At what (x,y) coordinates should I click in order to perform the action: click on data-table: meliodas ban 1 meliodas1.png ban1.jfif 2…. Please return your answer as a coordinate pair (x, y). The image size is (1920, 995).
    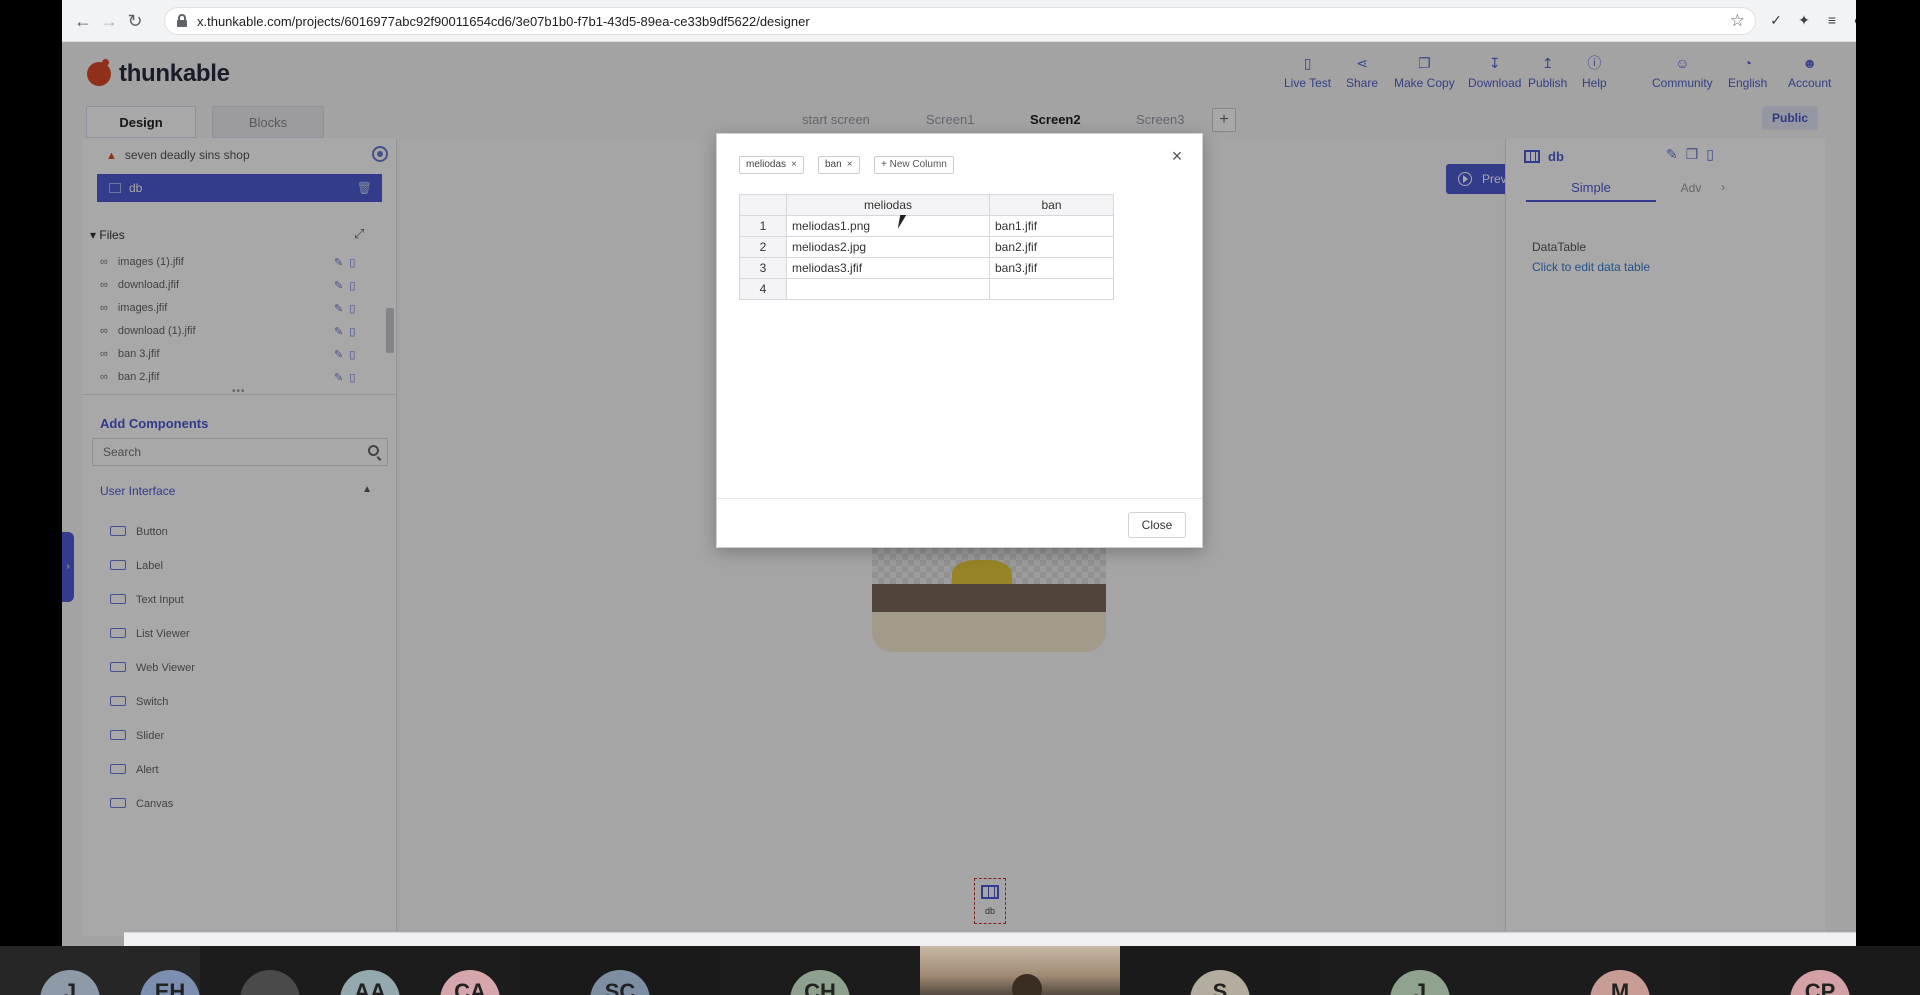
    Looking at the image, I should click on (926, 247).